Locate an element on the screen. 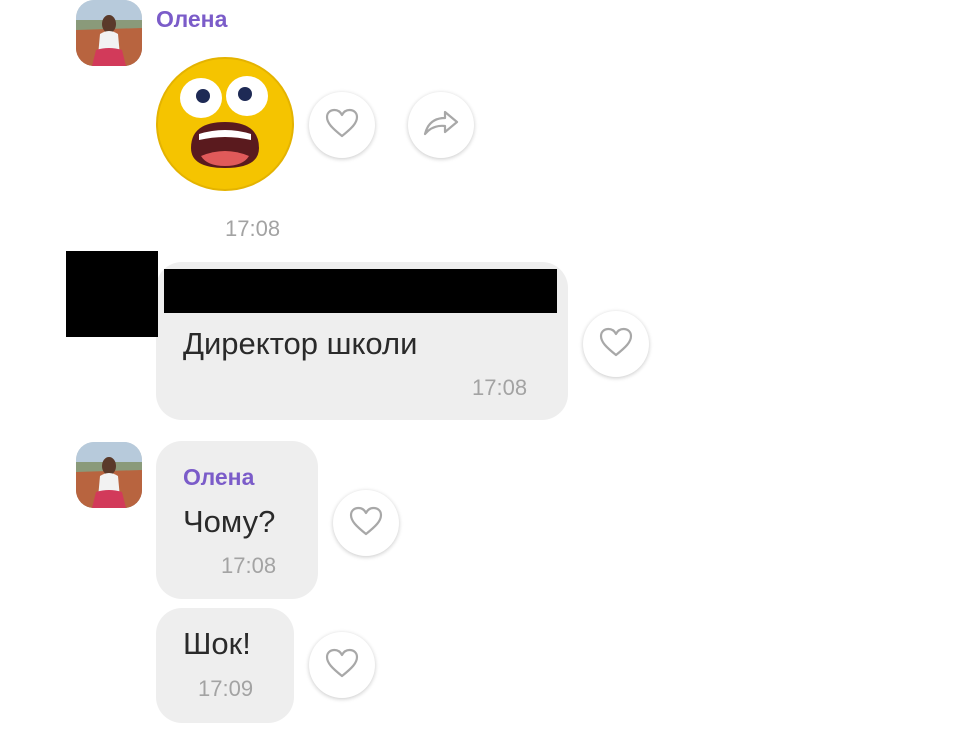  forward-button is located at coordinates (441, 125).